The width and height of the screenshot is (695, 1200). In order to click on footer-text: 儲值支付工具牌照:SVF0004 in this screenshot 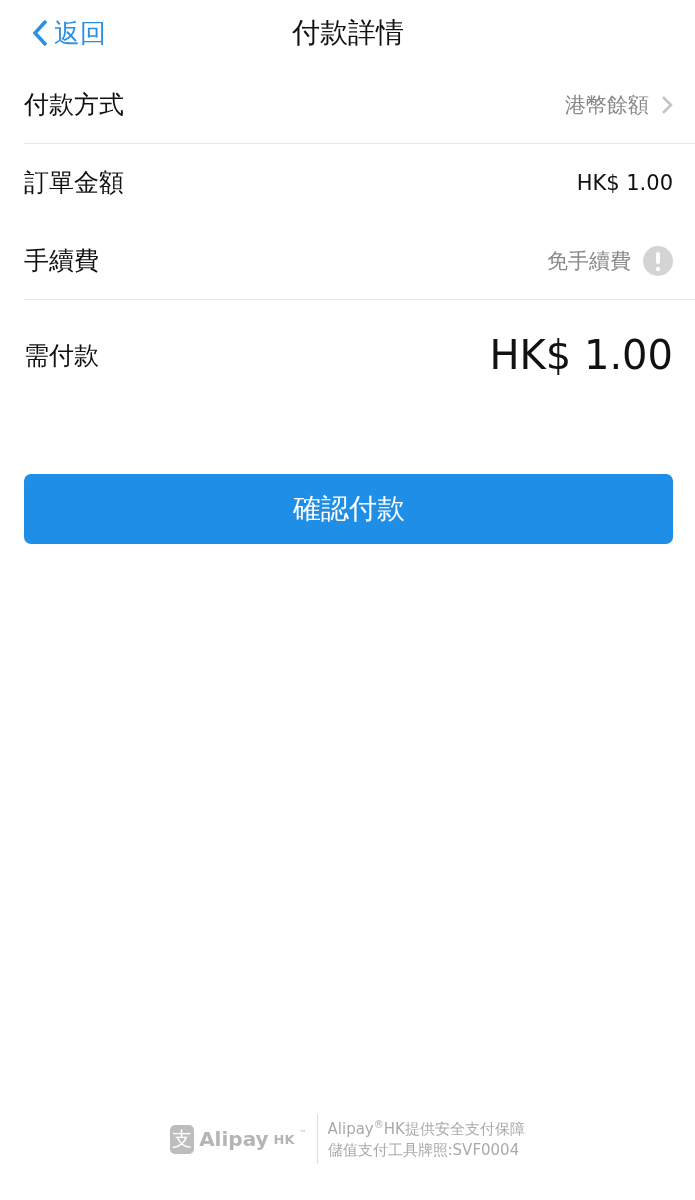, I will do `click(424, 1150)`.